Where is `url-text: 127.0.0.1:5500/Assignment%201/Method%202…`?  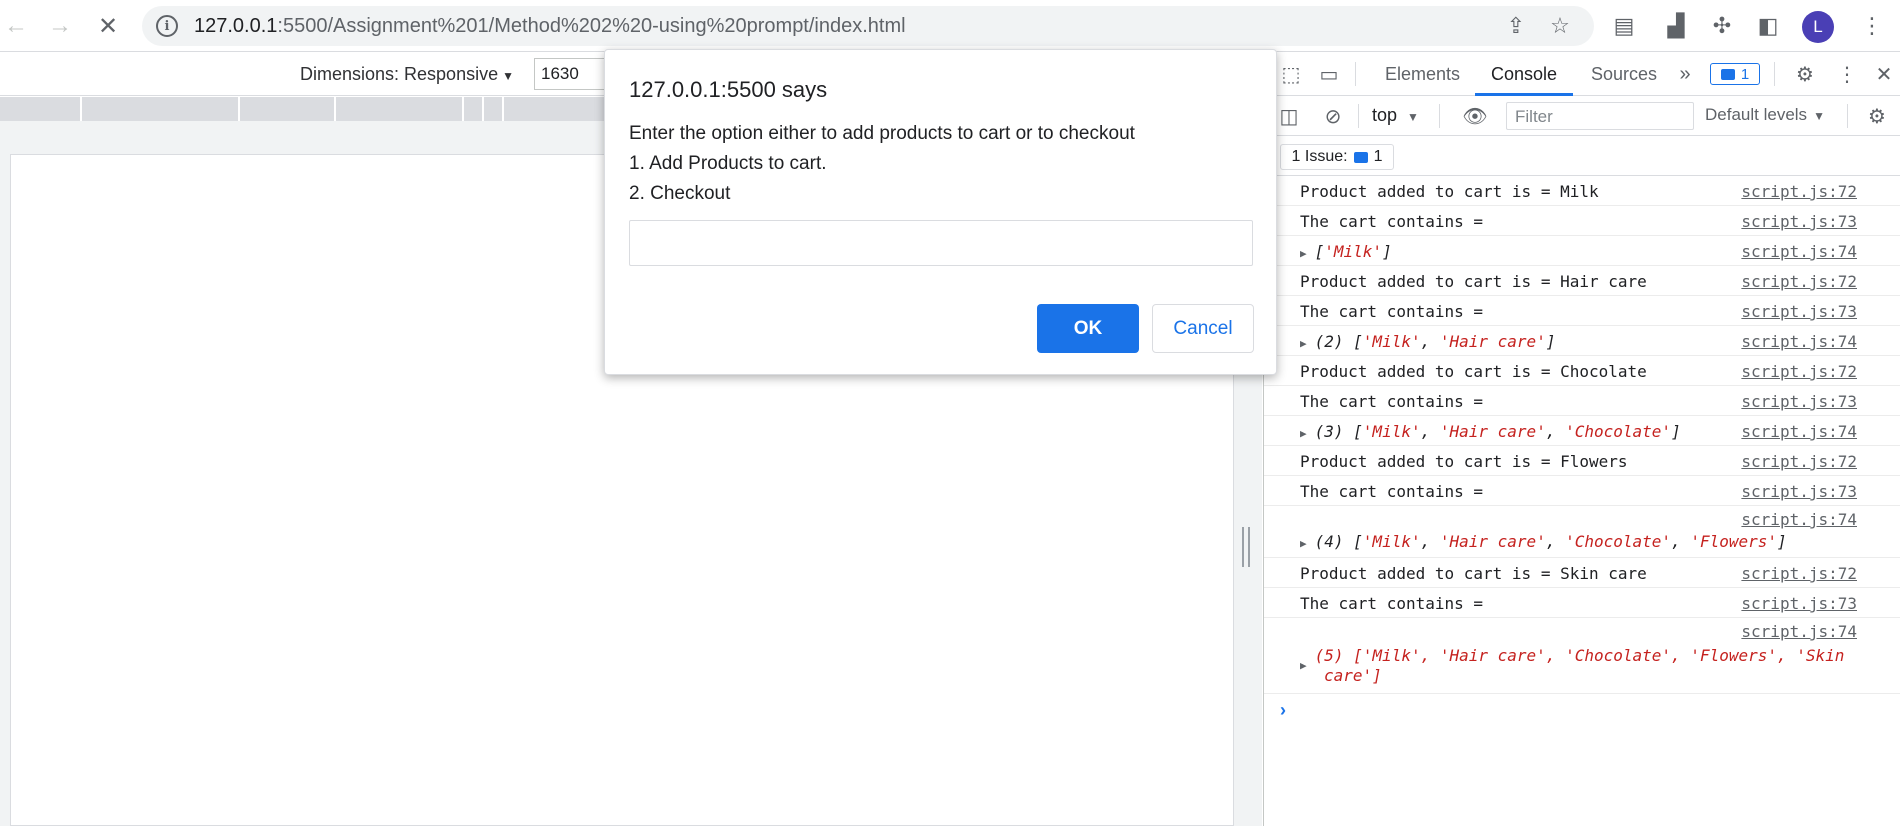
url-text: 127.0.0.1:5500/Assignment%201/Method%202… is located at coordinates (550, 26).